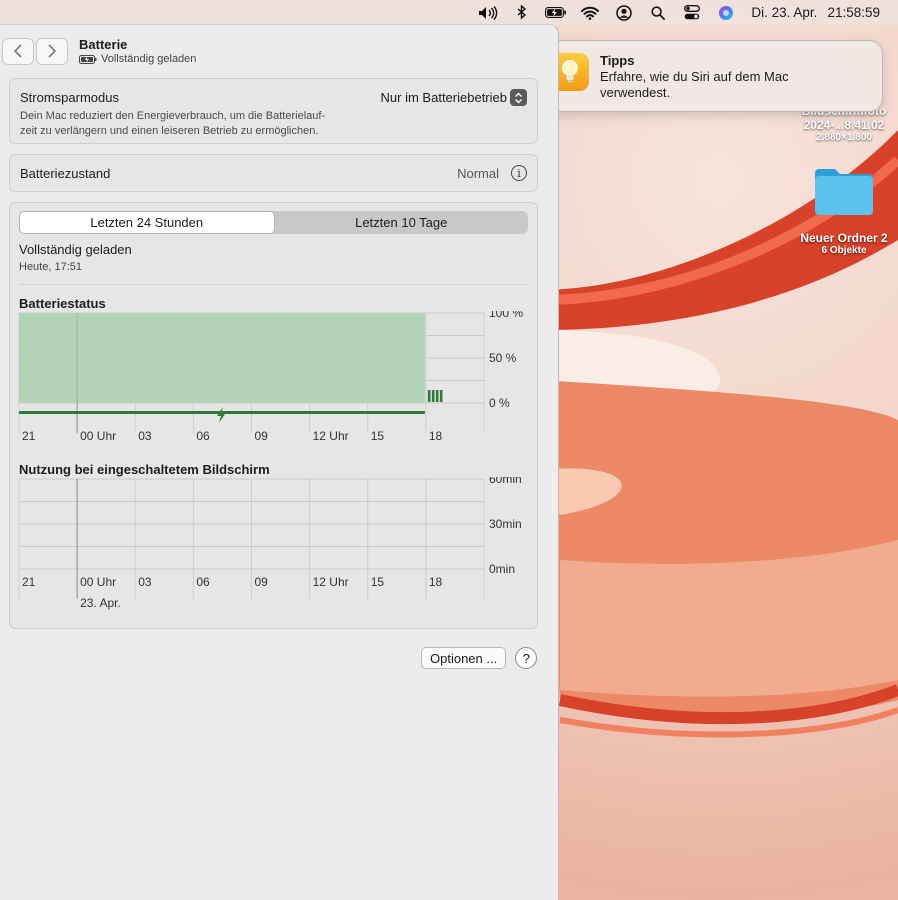 The width and height of the screenshot is (898, 900). I want to click on speaker-icon, so click(488, 13).